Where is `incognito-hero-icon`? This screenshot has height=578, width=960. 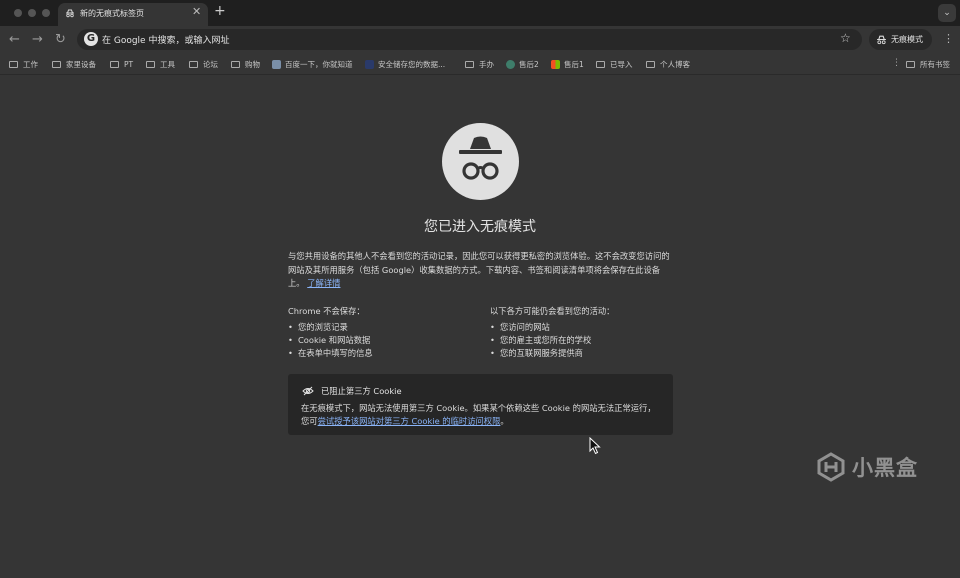 incognito-hero-icon is located at coordinates (480, 161).